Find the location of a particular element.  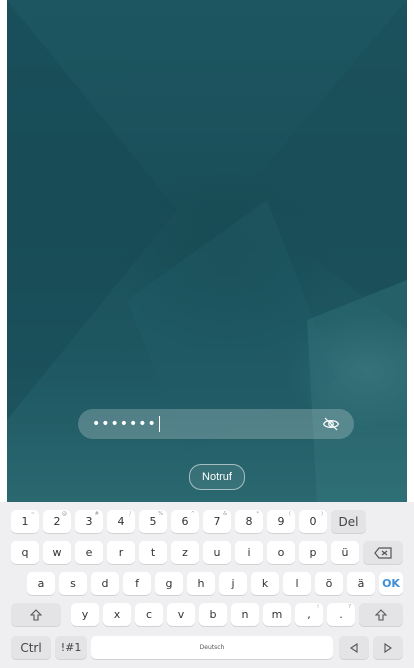

shift-key-right is located at coordinates (381, 614).